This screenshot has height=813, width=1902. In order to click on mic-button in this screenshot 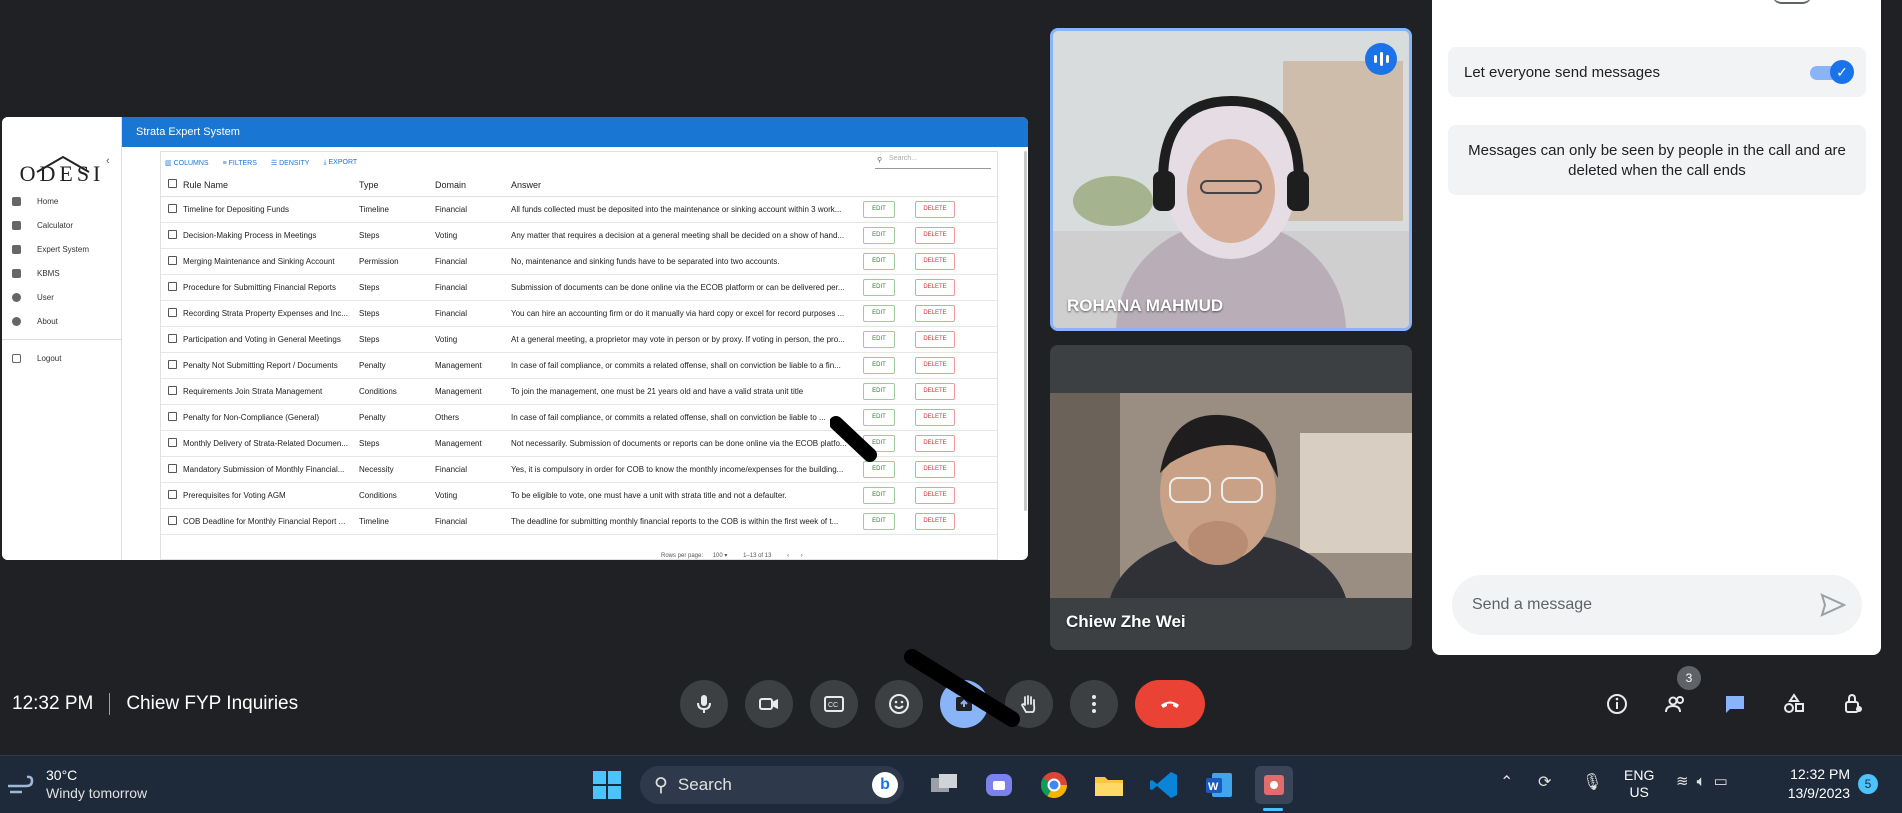, I will do `click(704, 704)`.